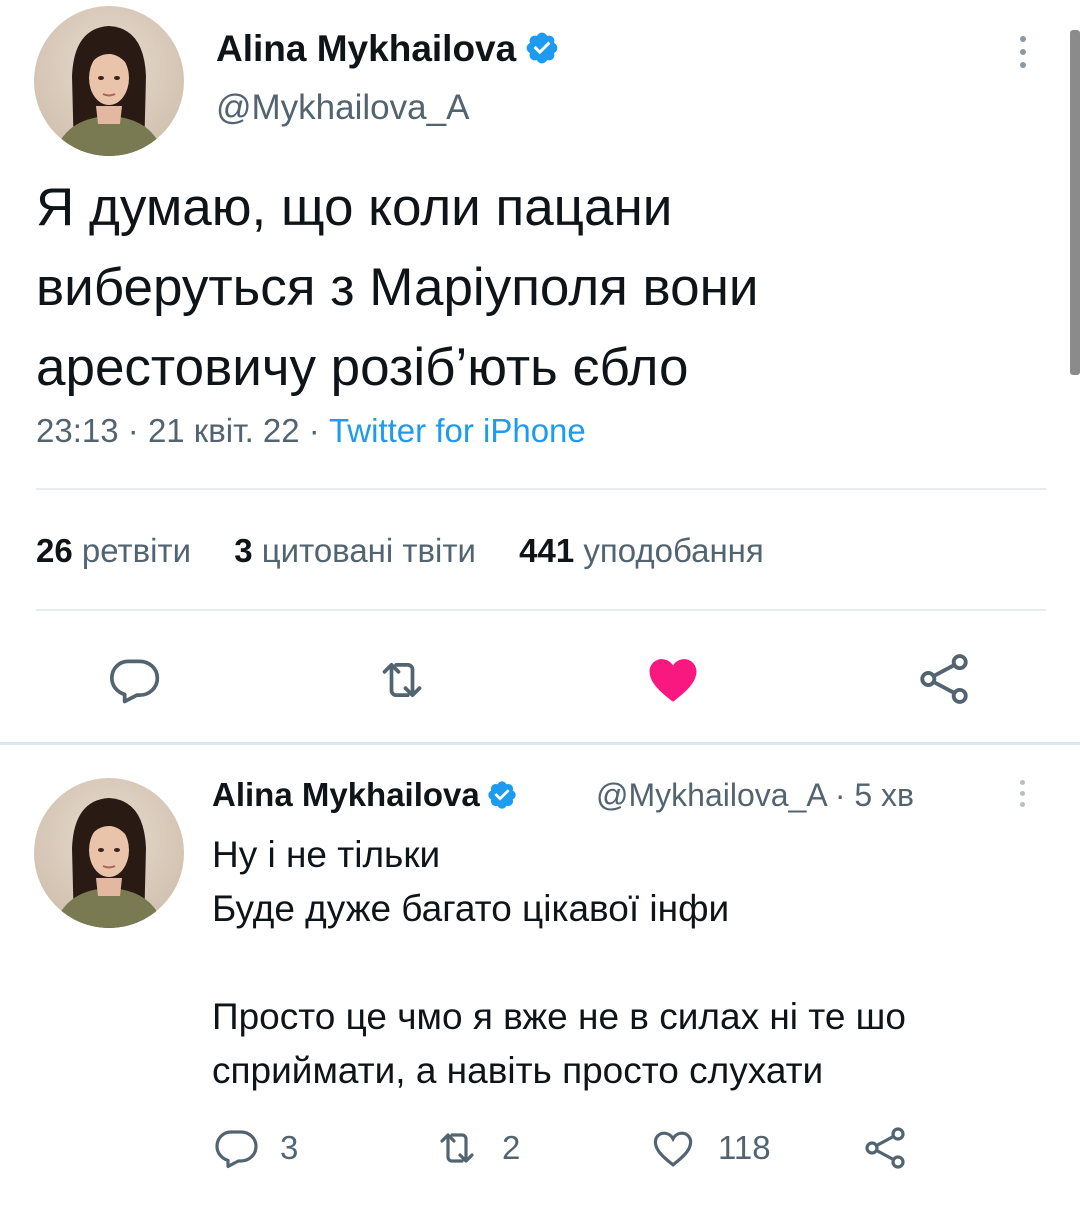 This screenshot has height=1207, width=1080. What do you see at coordinates (326, 854) in the screenshot?
I see `reply-text-line: Ну і не тільки` at bounding box center [326, 854].